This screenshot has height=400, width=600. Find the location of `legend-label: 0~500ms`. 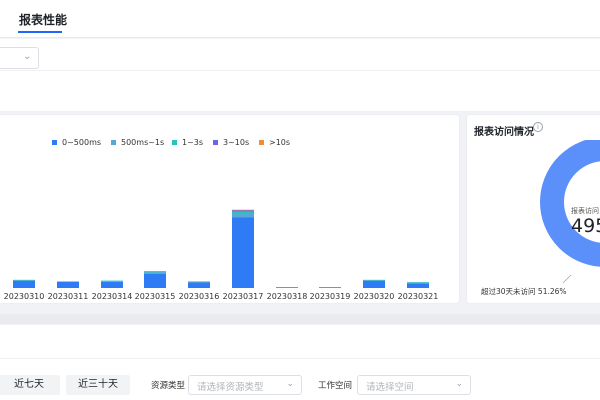

legend-label: 0~500ms is located at coordinates (82, 142).